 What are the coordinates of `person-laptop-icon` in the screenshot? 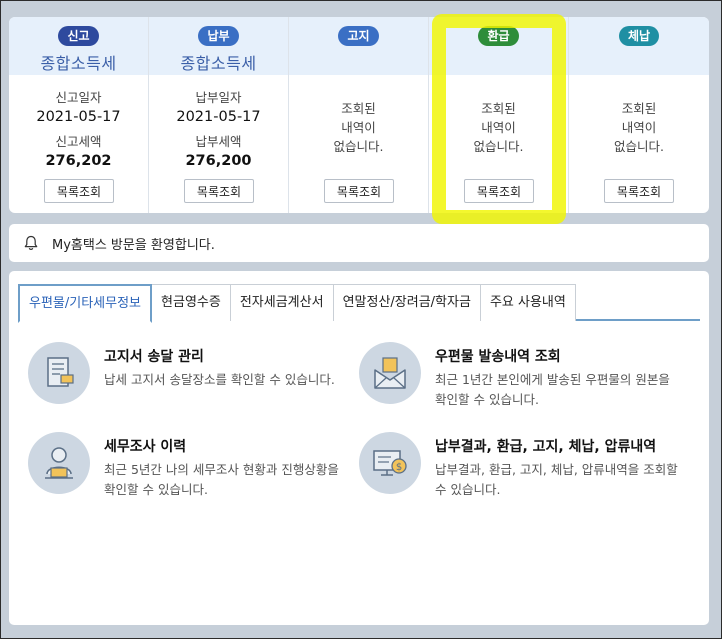 It's located at (59, 463).